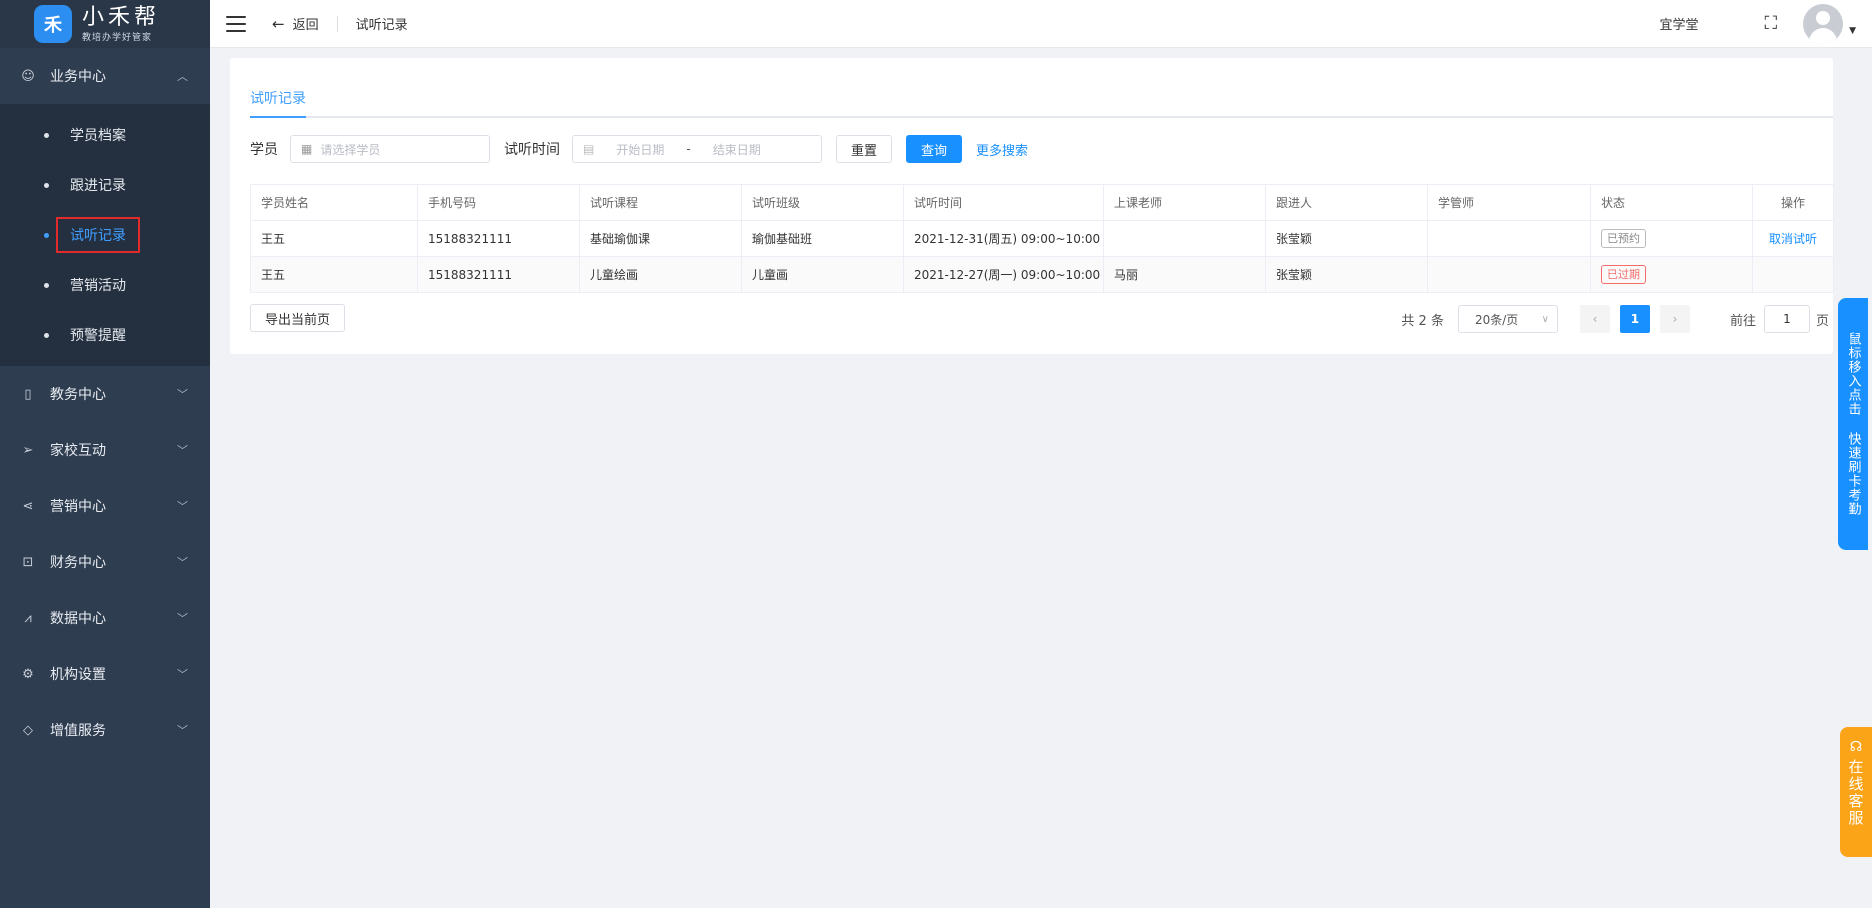 Image resolution: width=1872 pixels, height=908 pixels. What do you see at coordinates (1852, 31) in the screenshot?
I see `caret-down-icon: ▼` at bounding box center [1852, 31].